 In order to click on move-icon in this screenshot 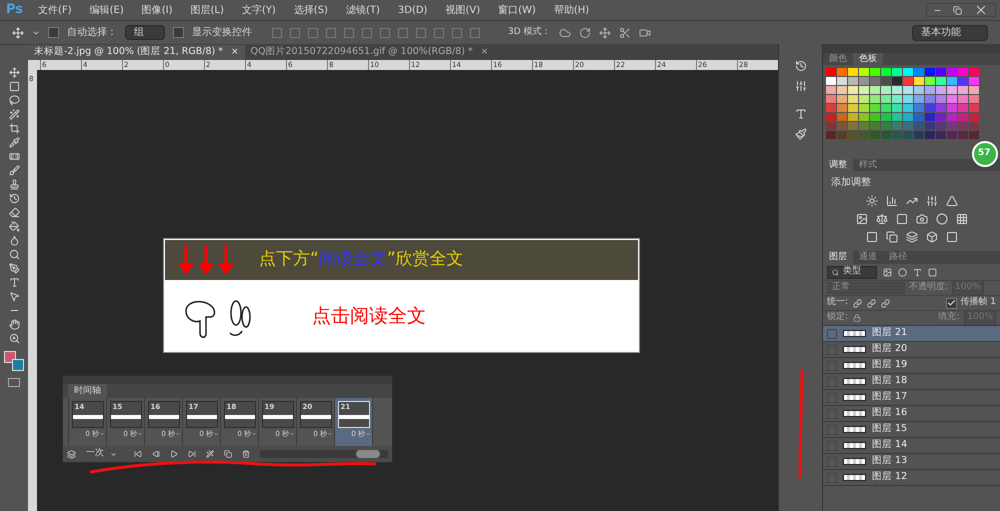, I will do `click(14, 72)`.